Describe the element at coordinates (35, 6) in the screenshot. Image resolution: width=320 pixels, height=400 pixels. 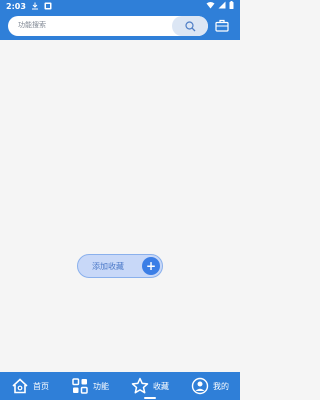
I see `download-icon` at that location.